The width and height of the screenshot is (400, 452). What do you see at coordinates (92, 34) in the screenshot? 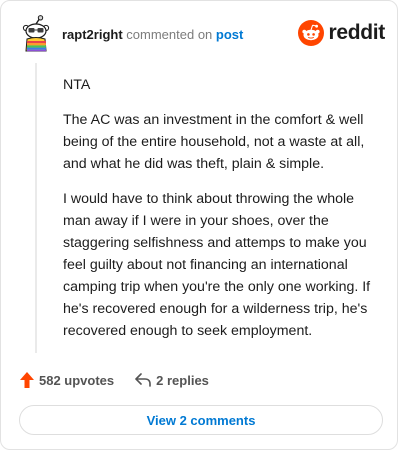
I see `username-link: rapt2right` at bounding box center [92, 34].